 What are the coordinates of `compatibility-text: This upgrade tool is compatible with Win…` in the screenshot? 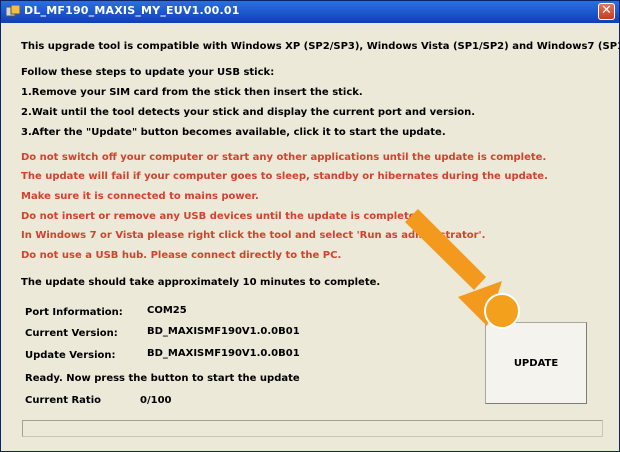 It's located at (320, 46).